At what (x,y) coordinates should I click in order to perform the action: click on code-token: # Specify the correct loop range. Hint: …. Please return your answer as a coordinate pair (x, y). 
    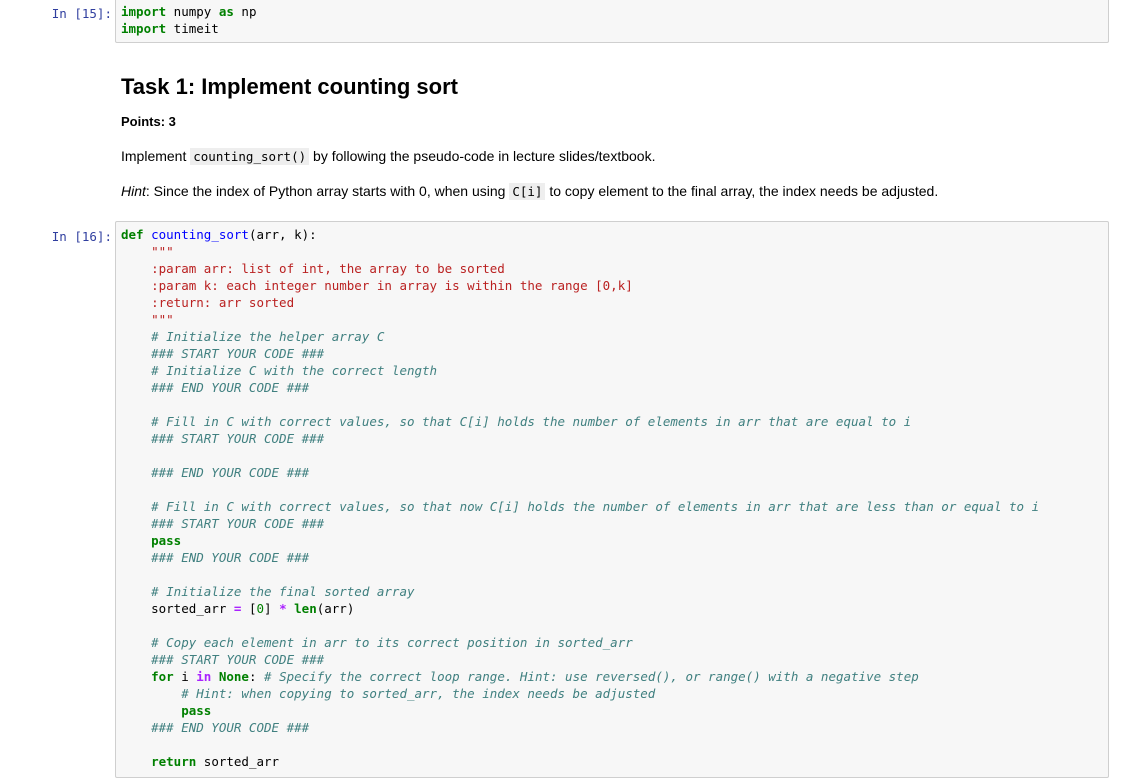
    Looking at the image, I should click on (591, 676).